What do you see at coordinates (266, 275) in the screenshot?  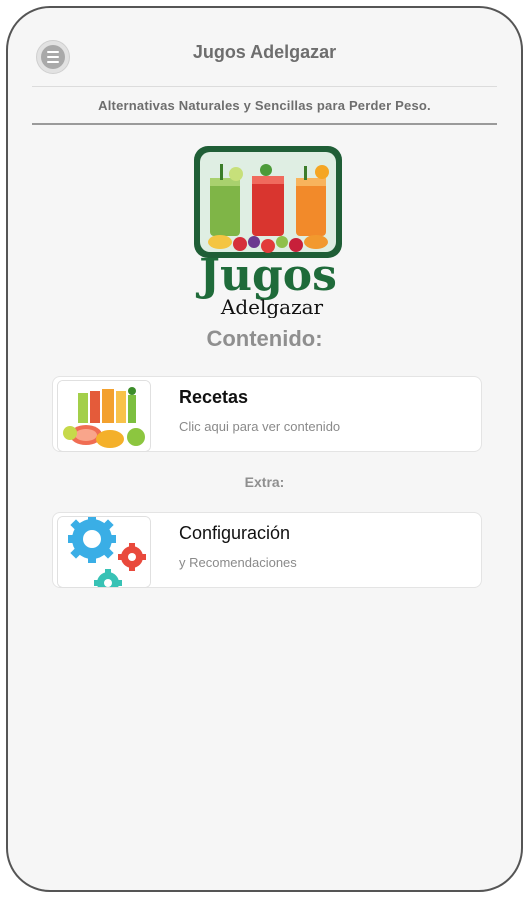 I see `logo-title-text: Jugos` at bounding box center [266, 275].